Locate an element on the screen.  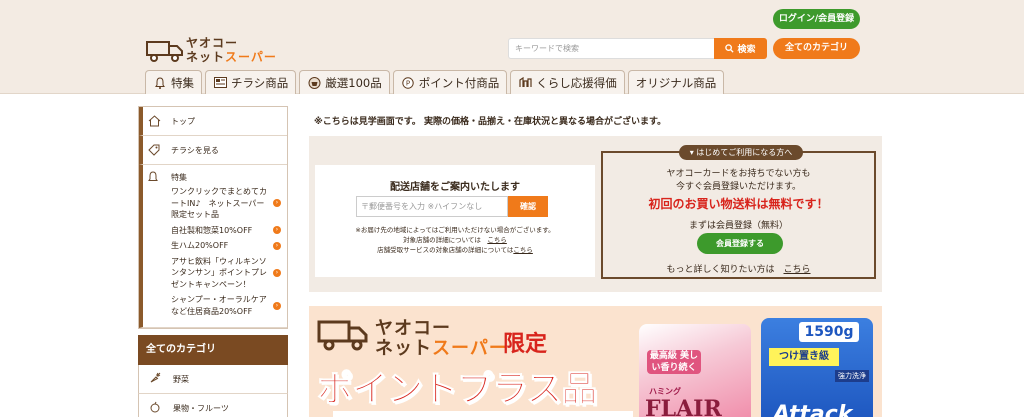
tab-label: くらし応援得価 is located at coordinates (576, 82).